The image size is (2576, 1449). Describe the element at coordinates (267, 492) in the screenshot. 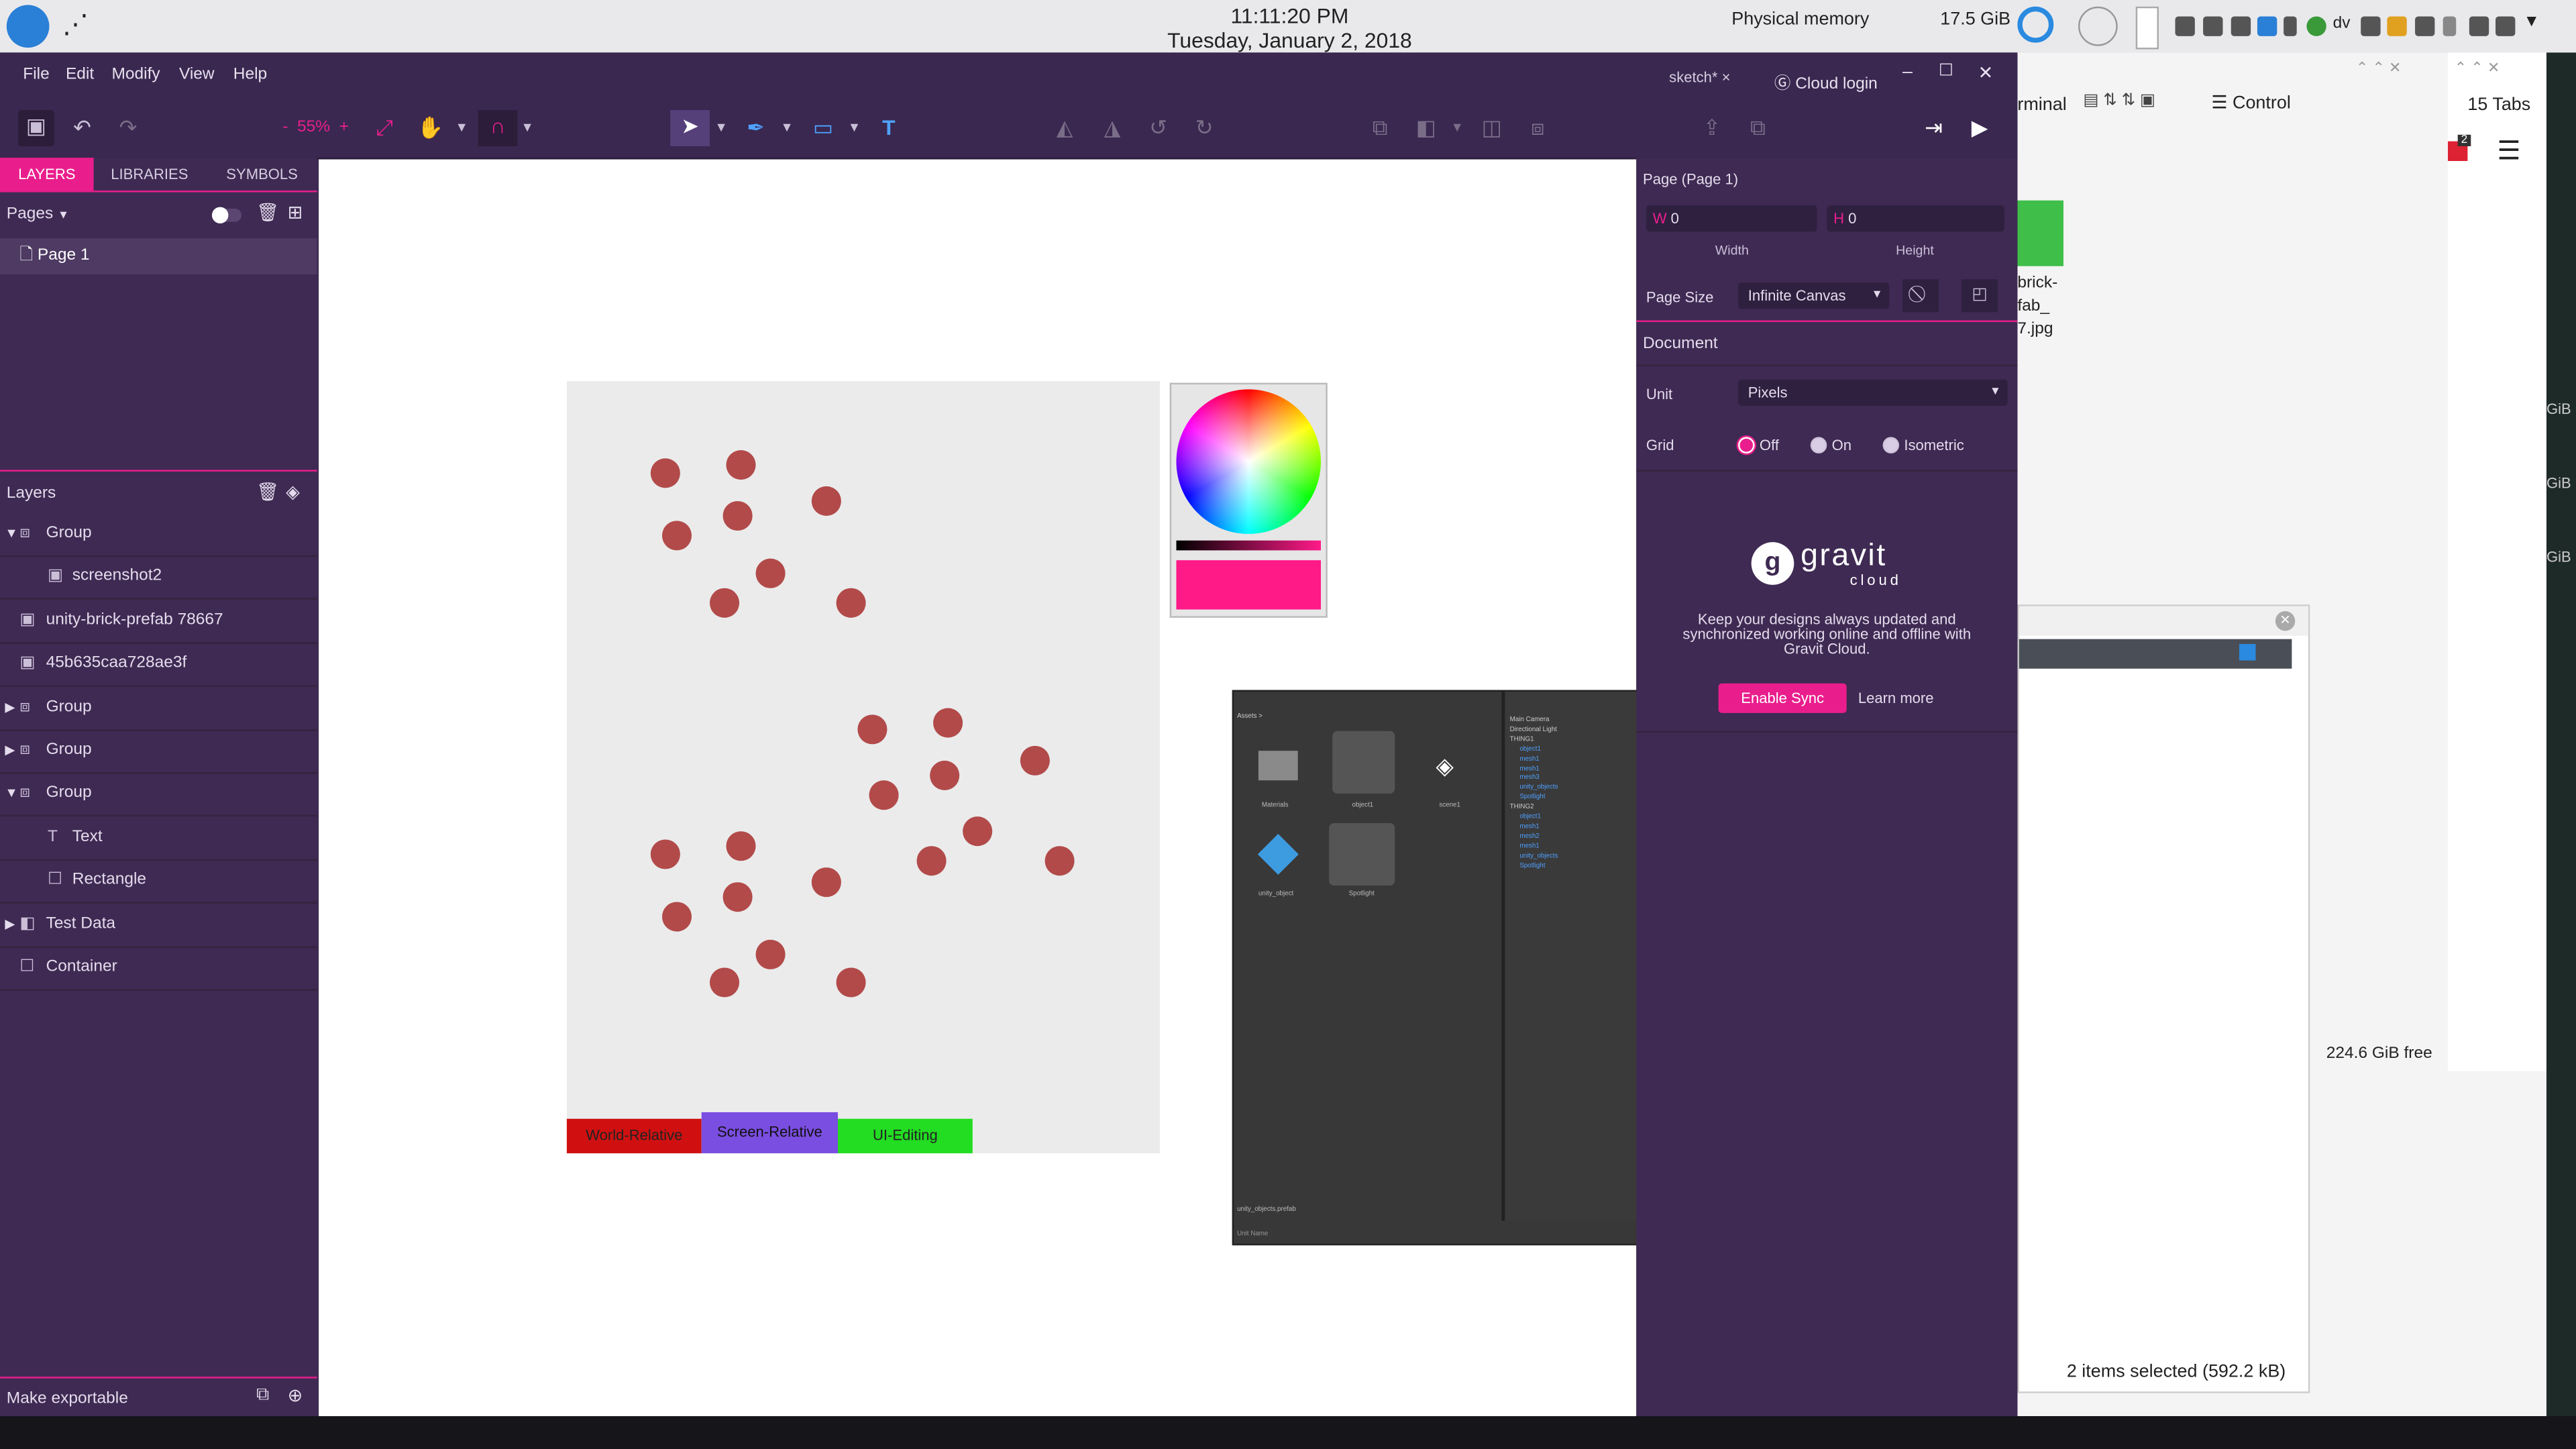

I see `delete-layer-icon: 🗑` at that location.